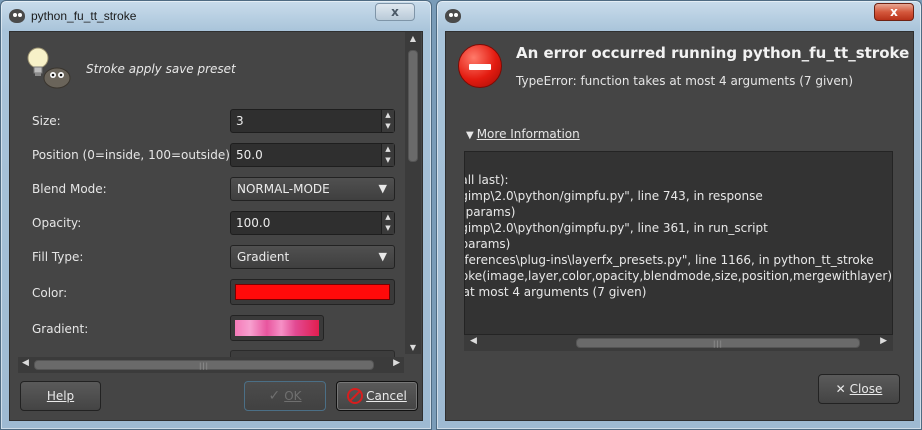  I want to click on gradient-preview, so click(277, 328).